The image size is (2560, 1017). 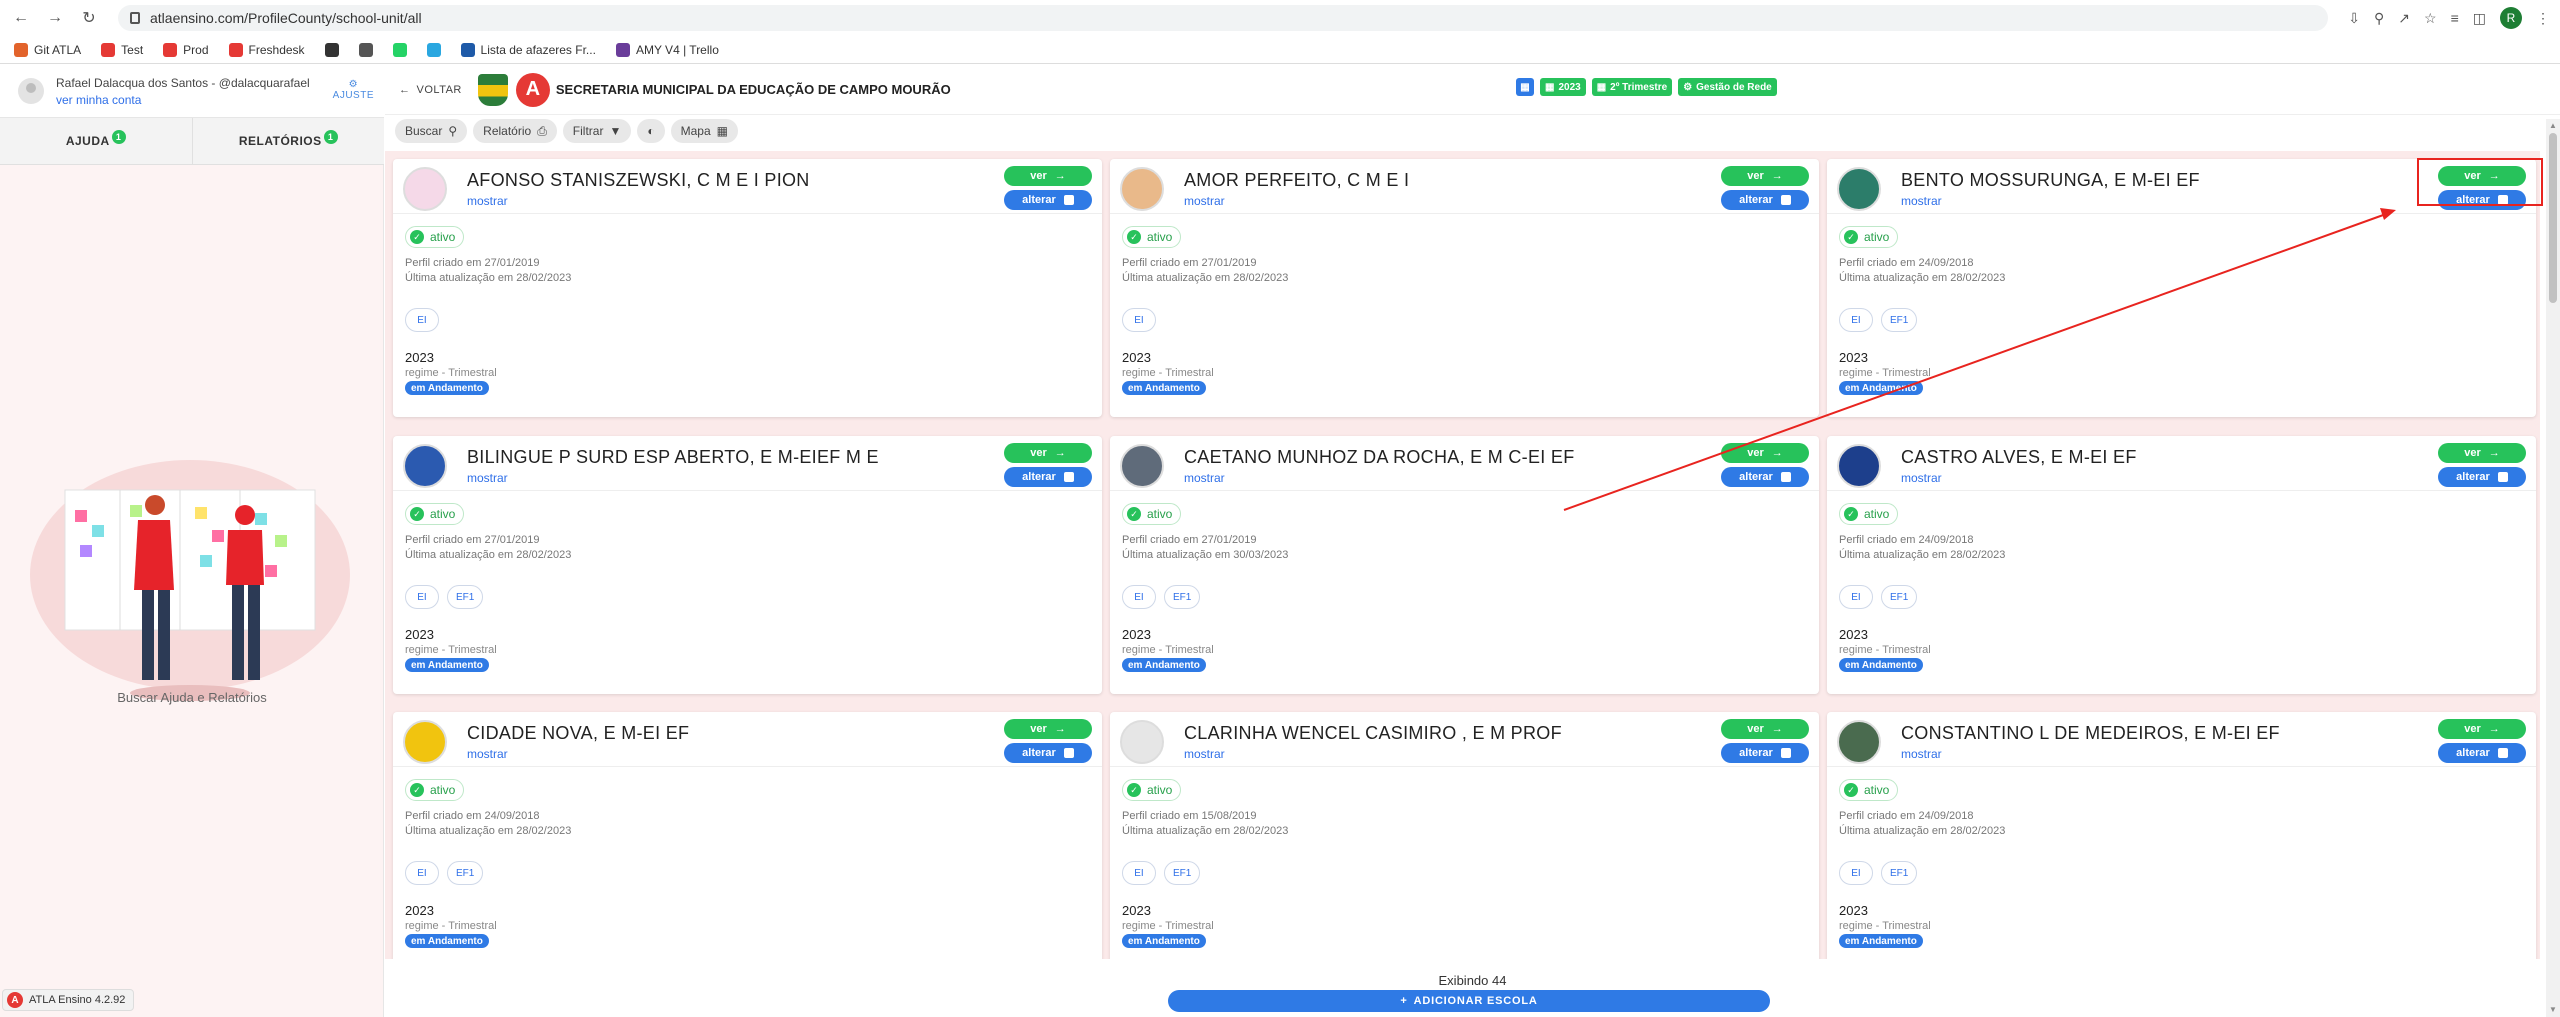 I want to click on year: 2023, so click(x=1136, y=910).